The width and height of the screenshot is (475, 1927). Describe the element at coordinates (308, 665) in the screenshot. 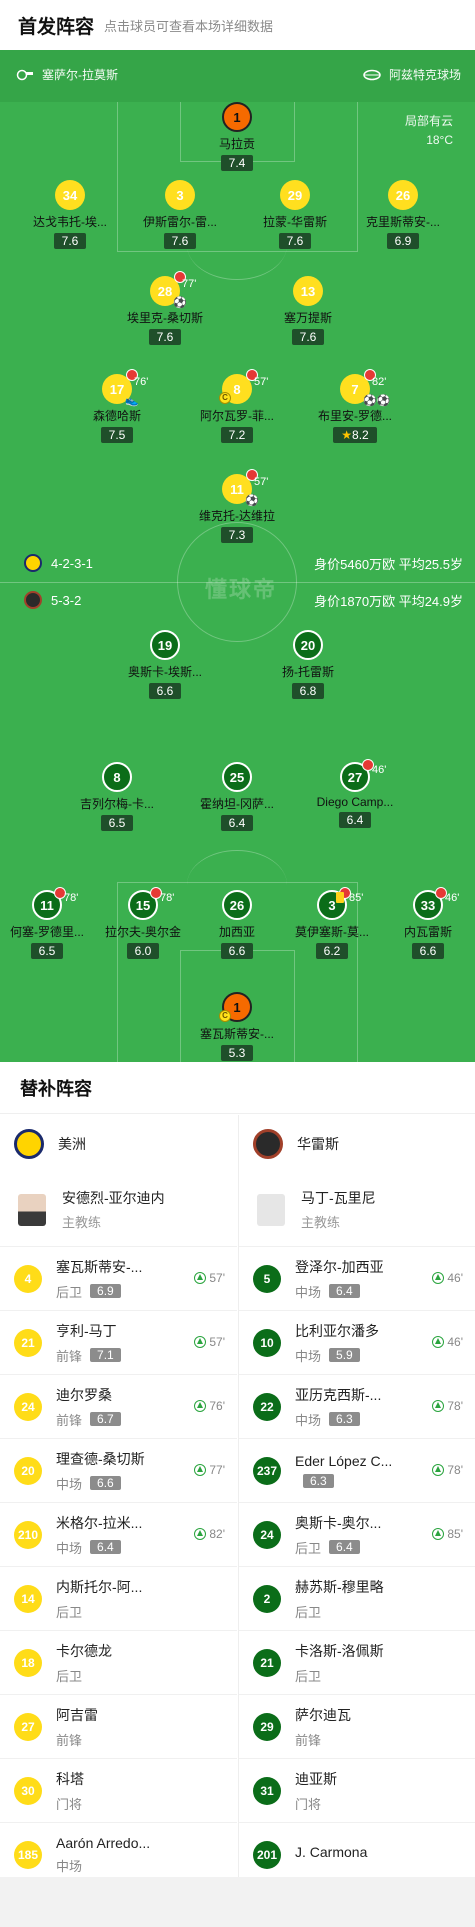

I see `player-away-20: 20 扬-托雷斯 6.8` at that location.